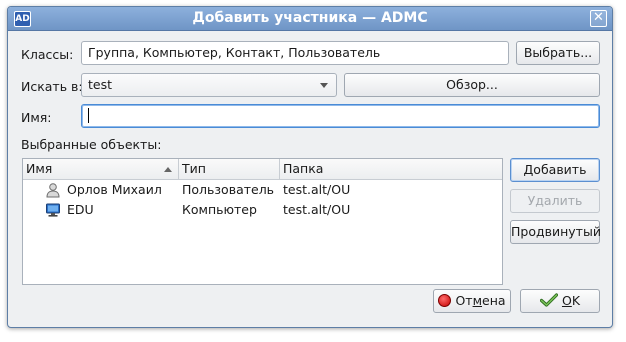  What do you see at coordinates (234, 52) in the screenshot?
I see `classes-value: Группа, Компьютер, Контакт, Пользователь` at bounding box center [234, 52].